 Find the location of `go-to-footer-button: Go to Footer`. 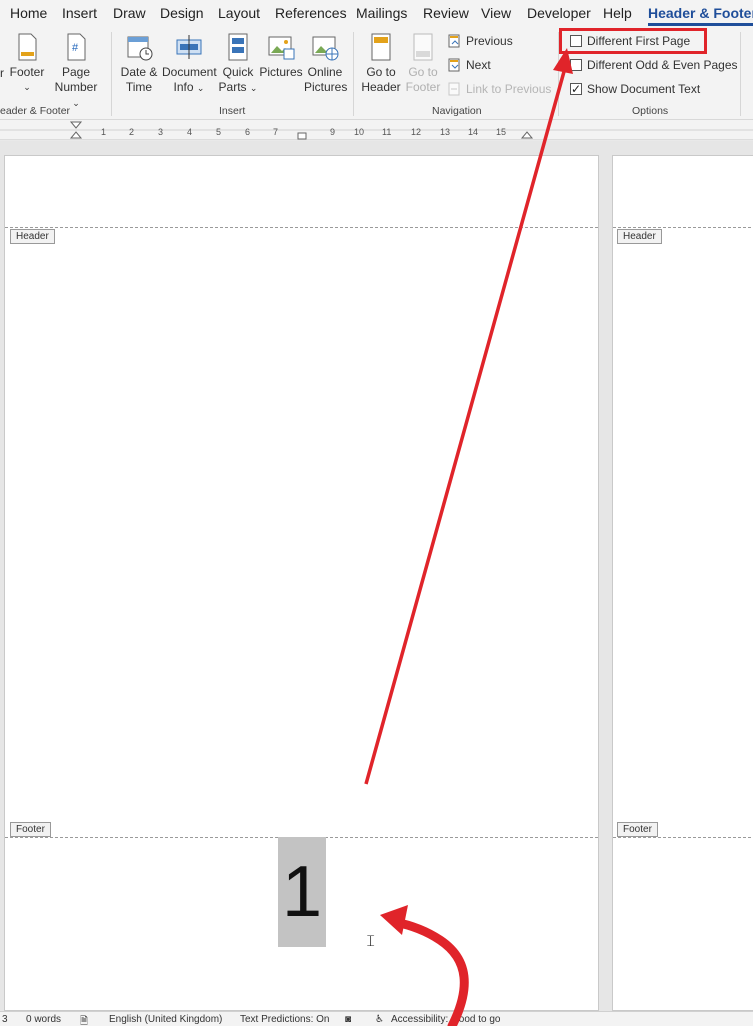

go-to-footer-button: Go to Footer is located at coordinates (423, 63).